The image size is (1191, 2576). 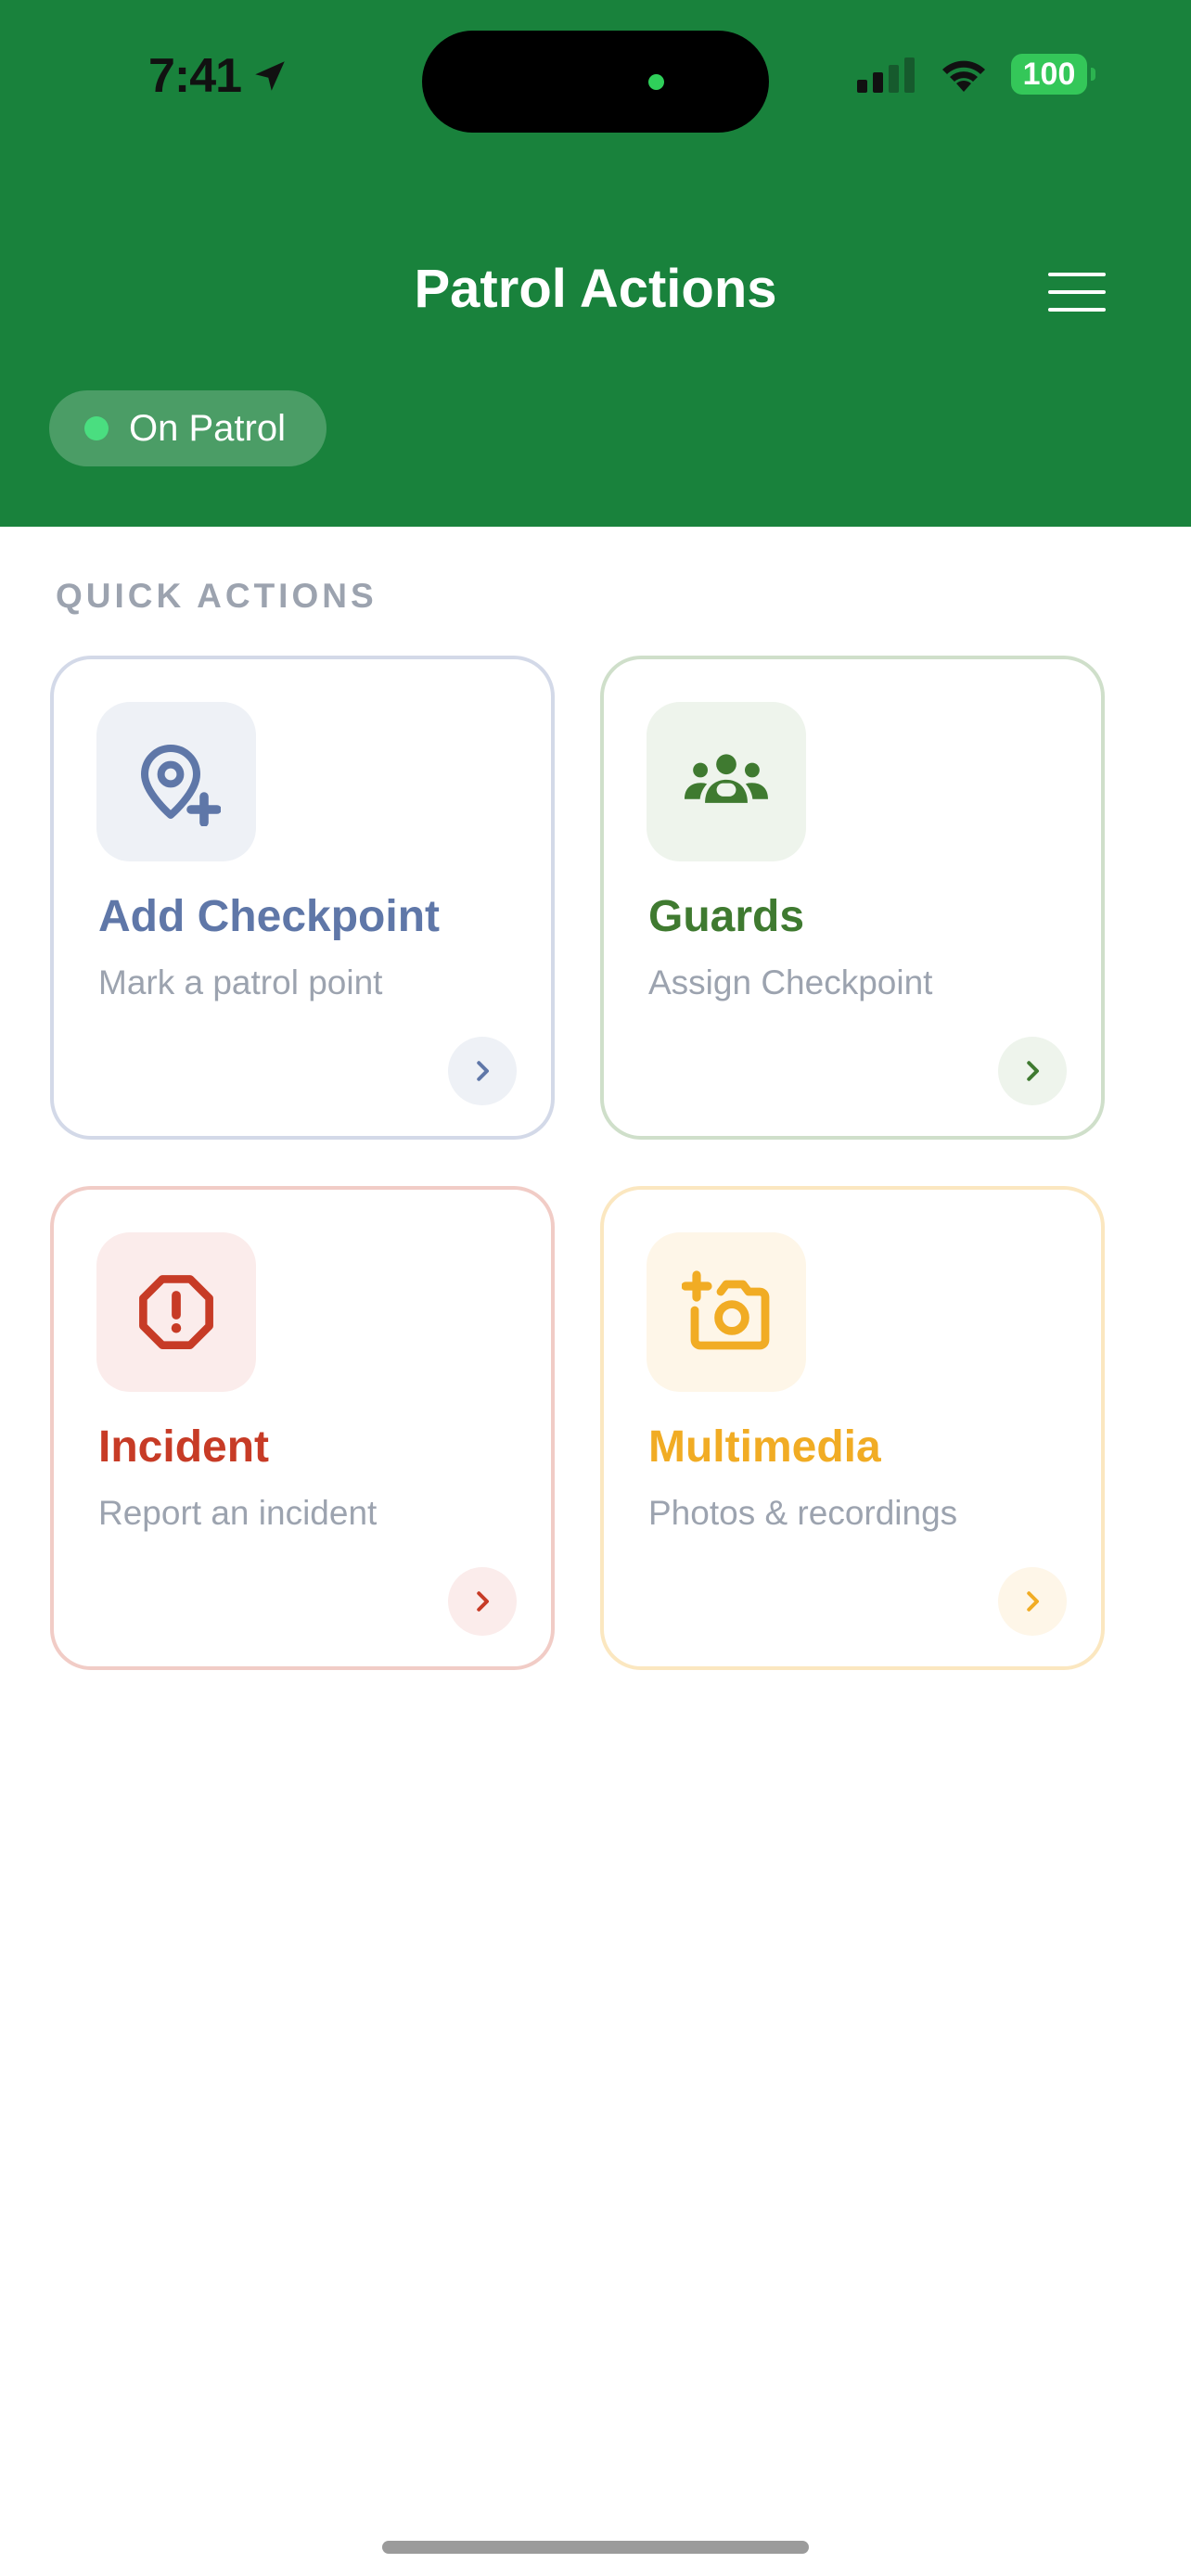 I want to click on cellular-signal-icon, so click(x=886, y=75).